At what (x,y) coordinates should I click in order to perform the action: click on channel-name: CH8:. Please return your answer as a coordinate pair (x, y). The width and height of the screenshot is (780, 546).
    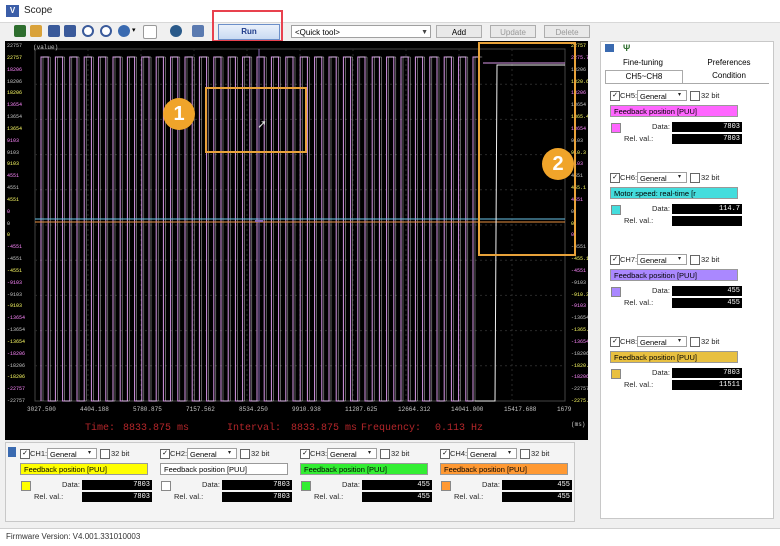
    Looking at the image, I should click on (629, 341).